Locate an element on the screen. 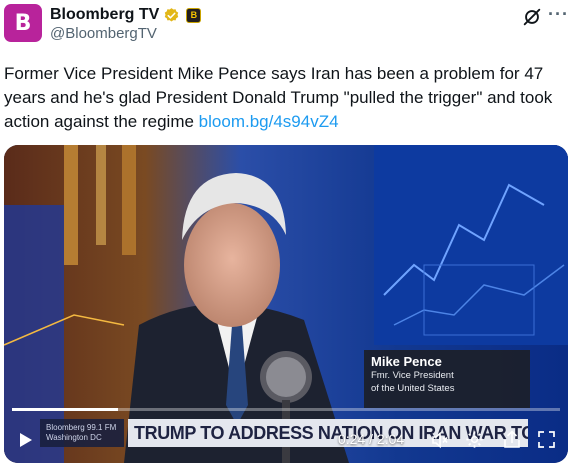 The height and width of the screenshot is (469, 570). avatar: B is located at coordinates (23, 23).